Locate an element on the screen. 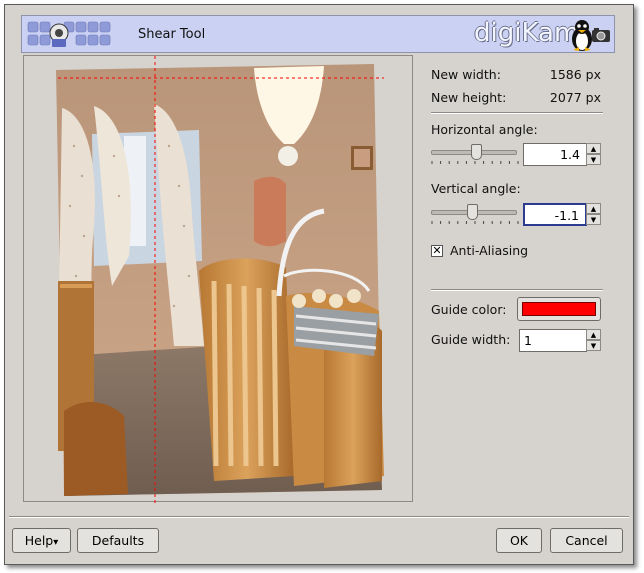 This screenshot has width=644, height=573. guide-width-spin: ▲ ▼ is located at coordinates (593, 340).